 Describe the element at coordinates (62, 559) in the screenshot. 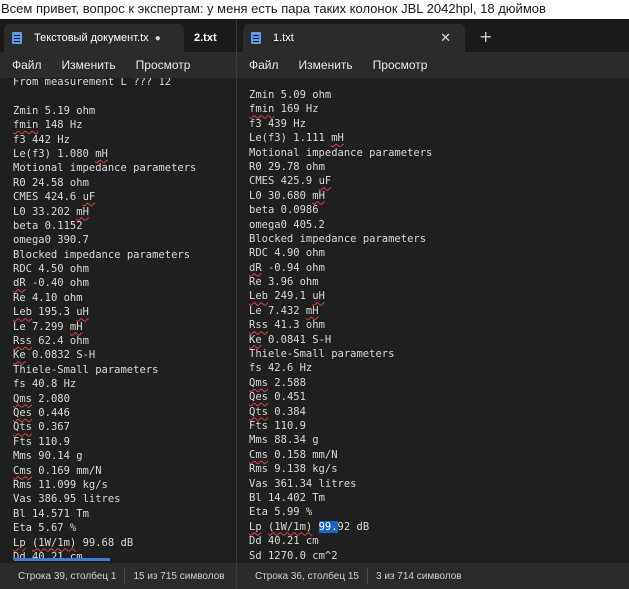

I see `horizontal-scrollbar` at that location.